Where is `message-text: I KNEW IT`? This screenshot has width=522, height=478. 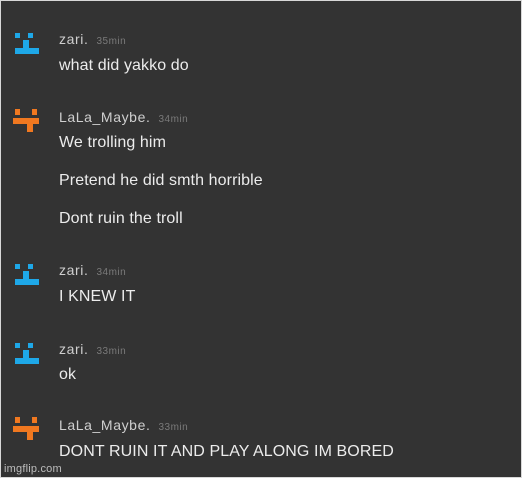 message-text: I KNEW IT is located at coordinates (97, 296).